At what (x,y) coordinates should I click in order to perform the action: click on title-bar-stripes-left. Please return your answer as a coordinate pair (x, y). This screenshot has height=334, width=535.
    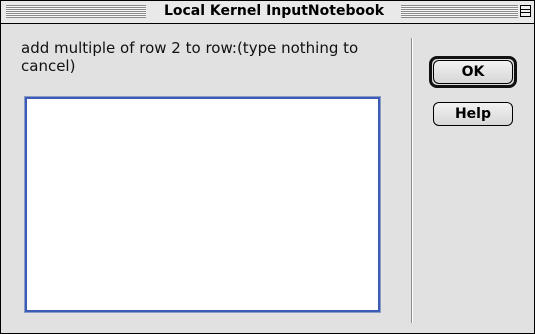
    Looking at the image, I should click on (76, 11).